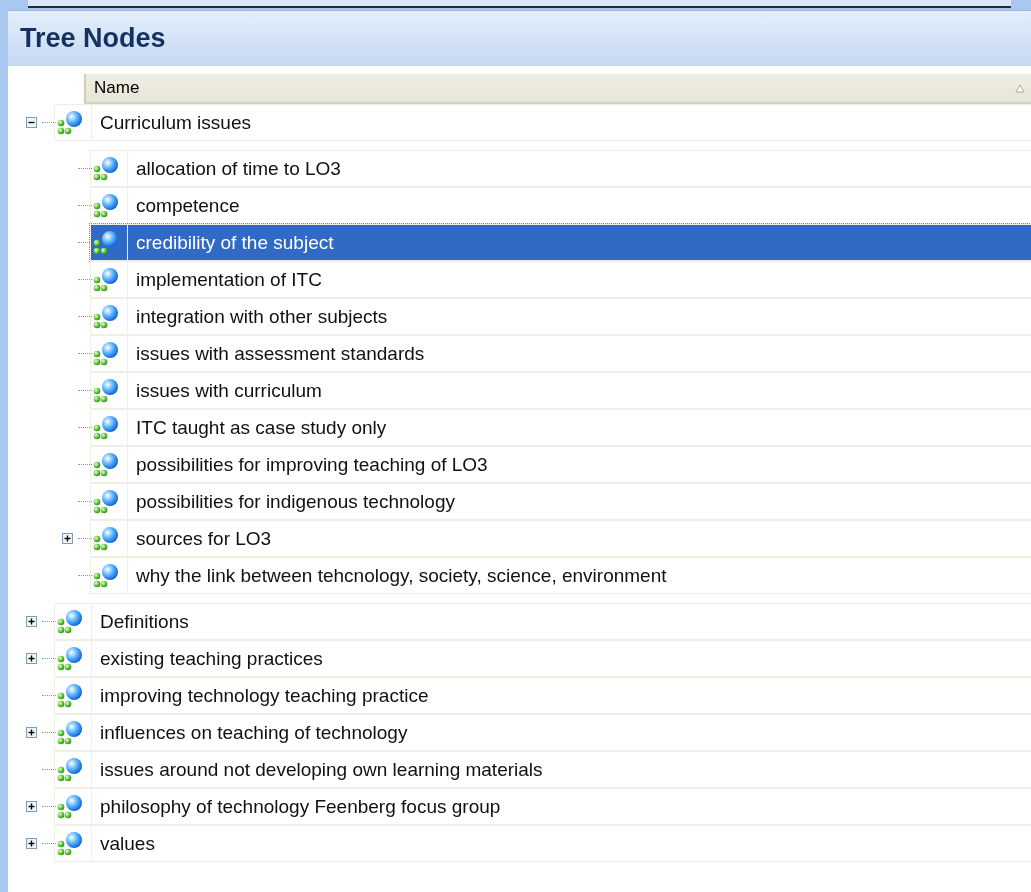  Describe the element at coordinates (171, 122) in the screenshot. I see `node-label: Curriculum issues` at that location.